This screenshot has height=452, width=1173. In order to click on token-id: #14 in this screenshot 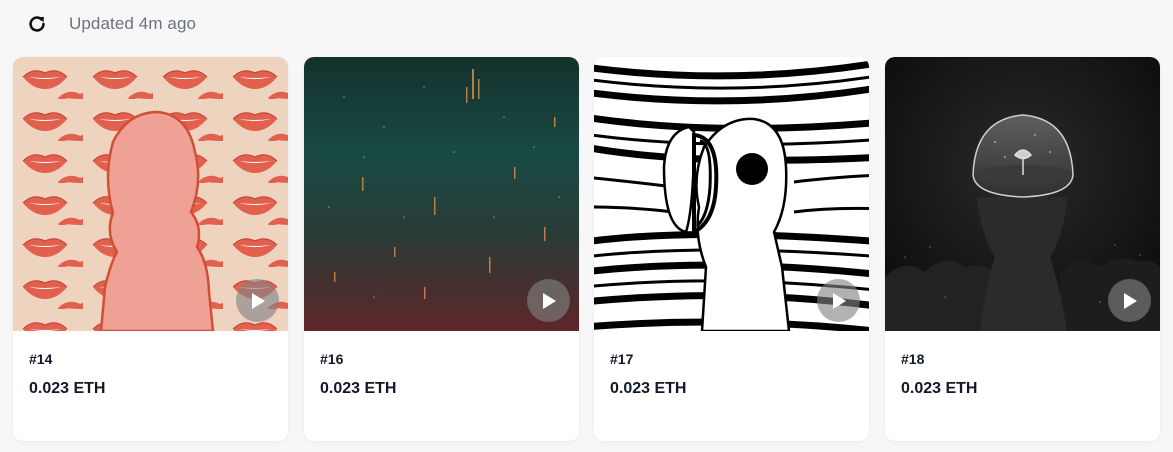, I will do `click(41, 359)`.